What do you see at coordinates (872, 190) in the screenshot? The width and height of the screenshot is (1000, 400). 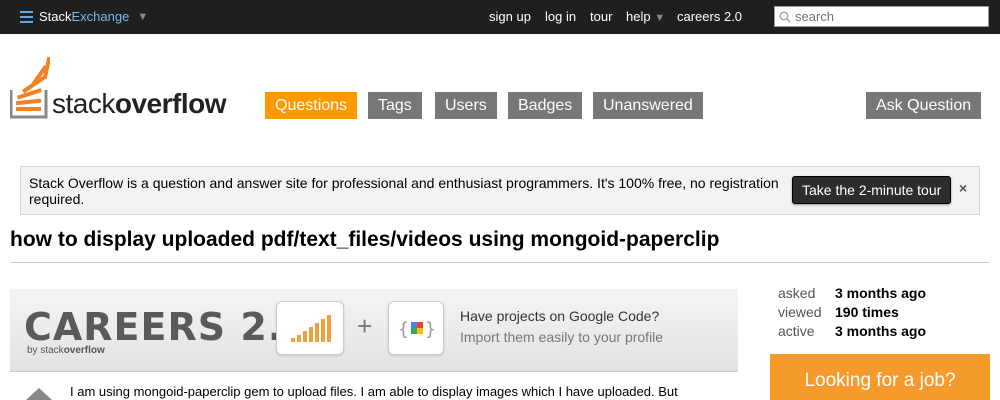 I see `take-tour-button: Take the 2-minute tour` at bounding box center [872, 190].